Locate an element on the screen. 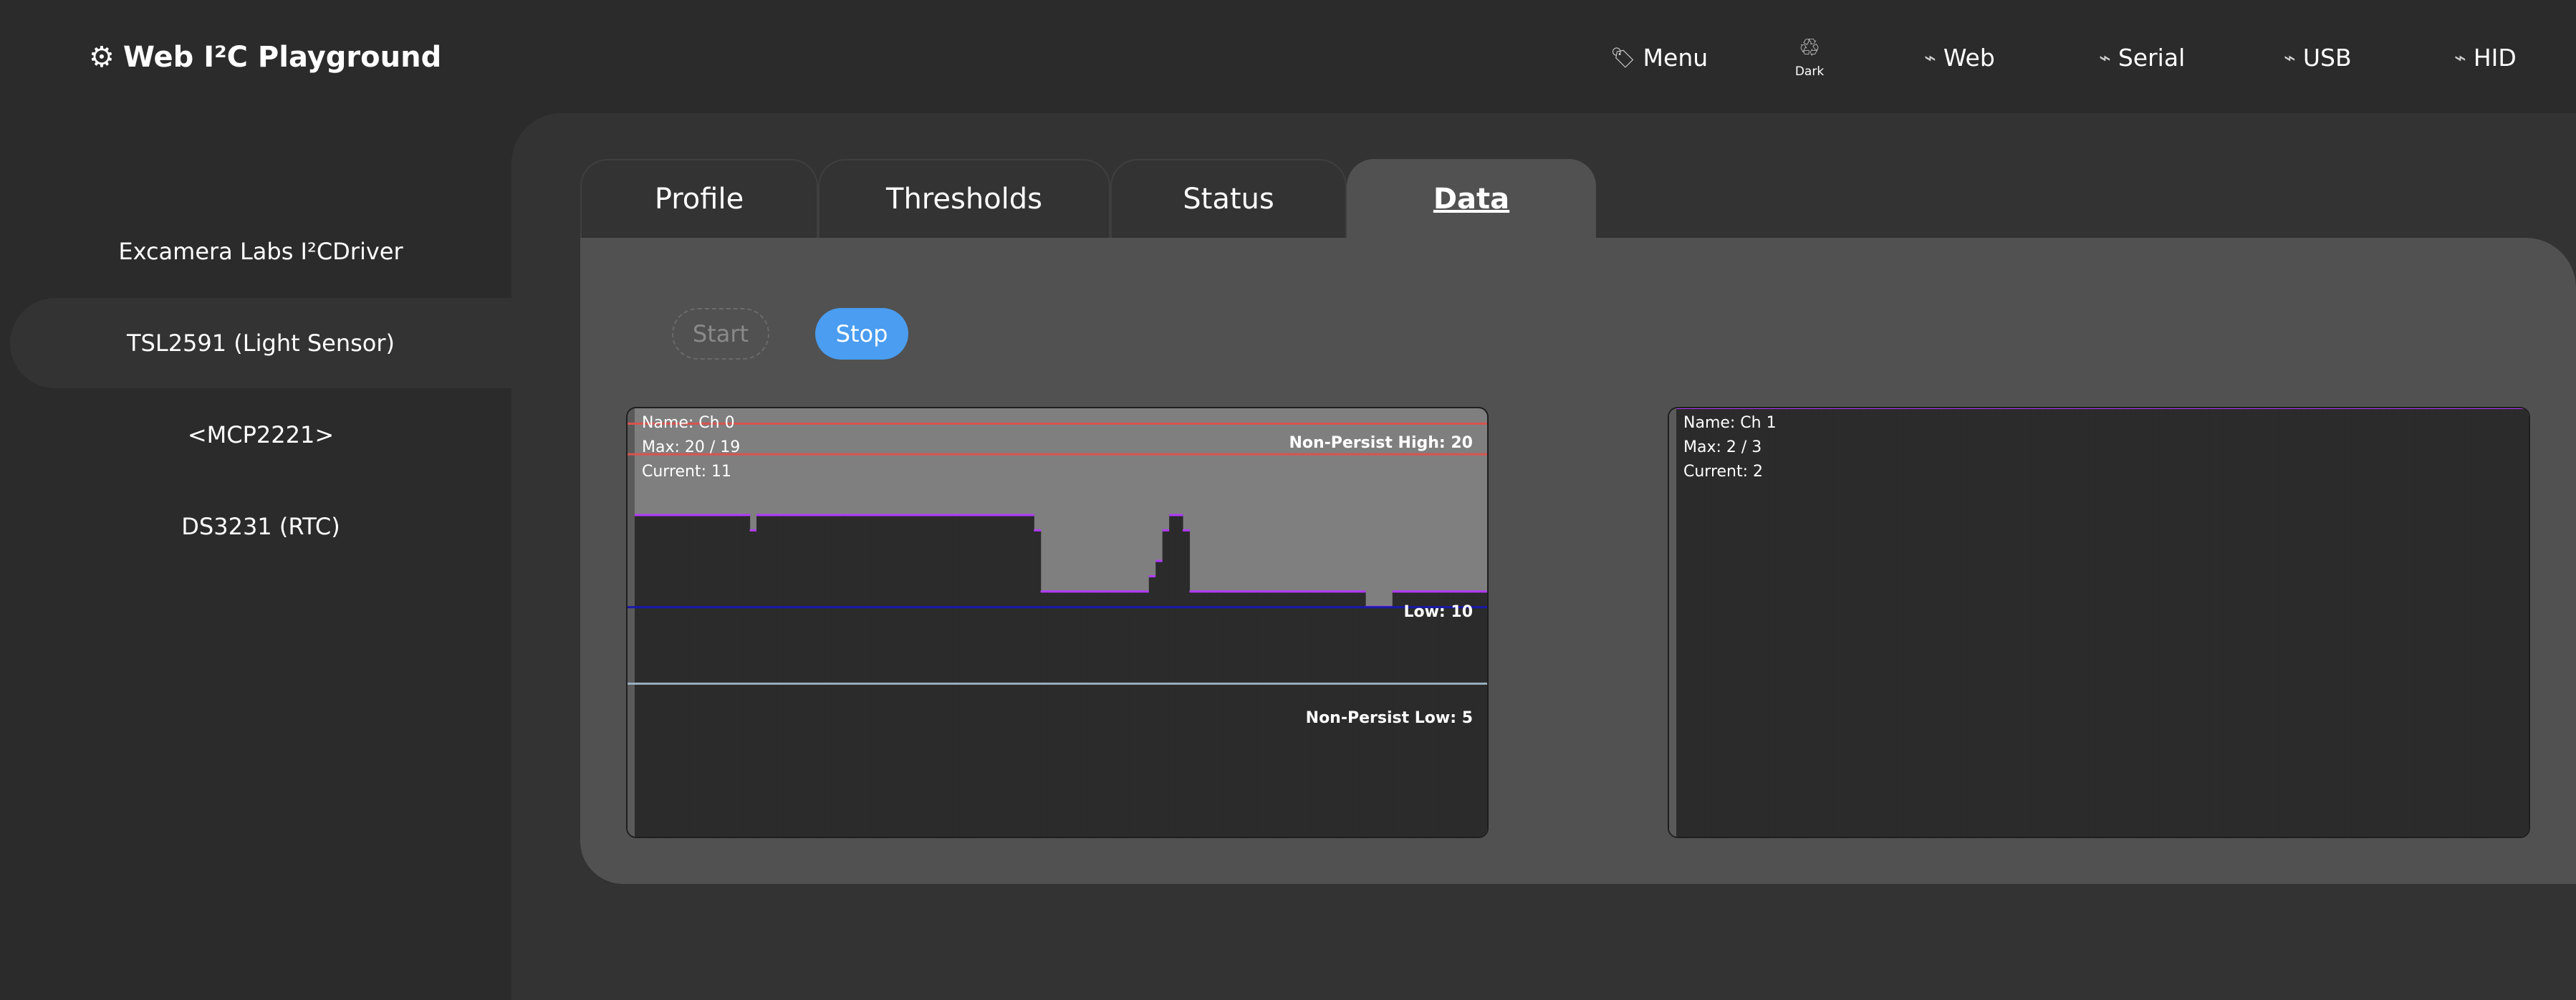 This screenshot has width=2576, height=1000. menu-button: 🏷 Menu is located at coordinates (1659, 57).